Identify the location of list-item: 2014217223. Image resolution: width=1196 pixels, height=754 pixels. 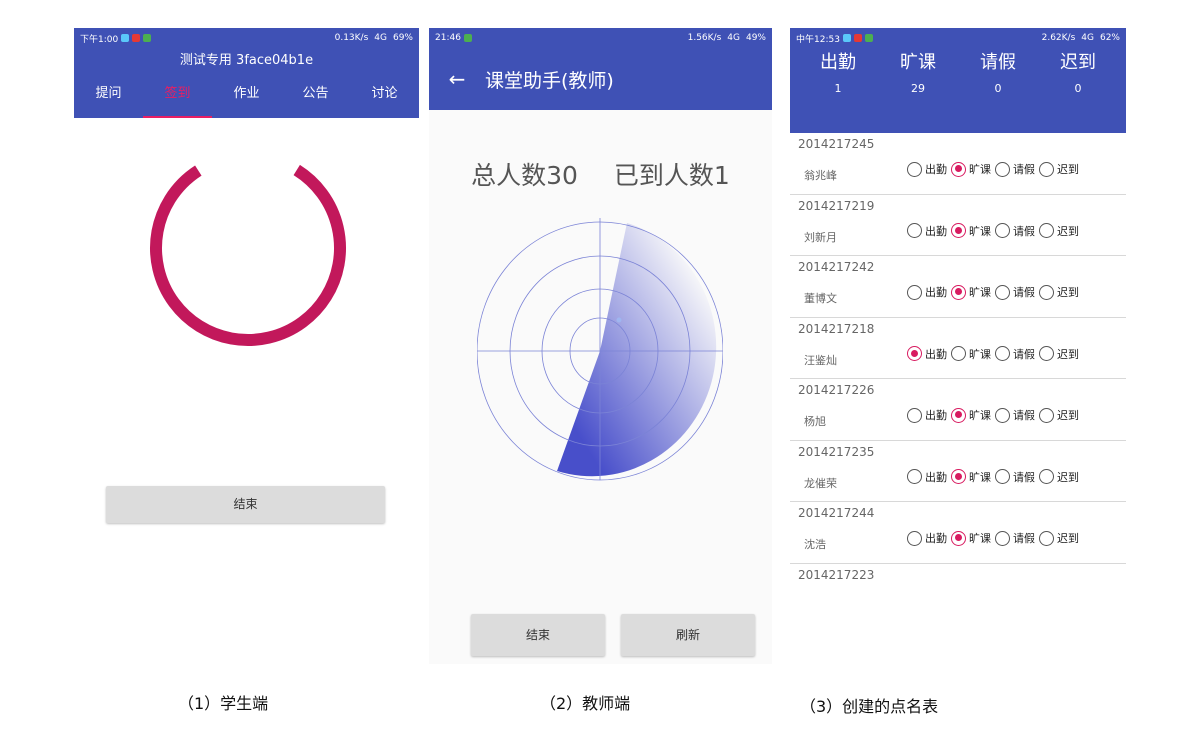
(958, 572).